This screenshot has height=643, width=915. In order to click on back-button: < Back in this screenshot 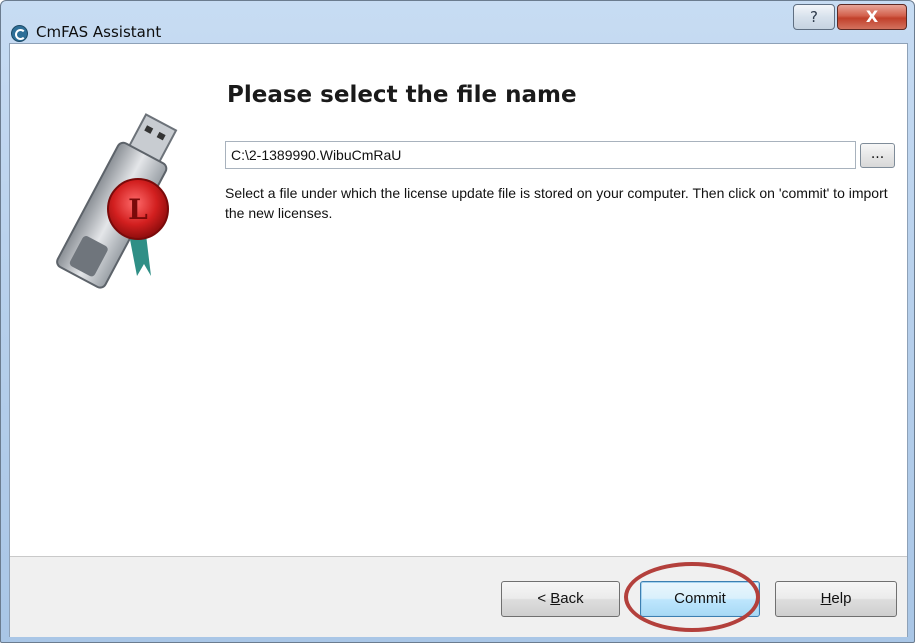, I will do `click(560, 599)`.